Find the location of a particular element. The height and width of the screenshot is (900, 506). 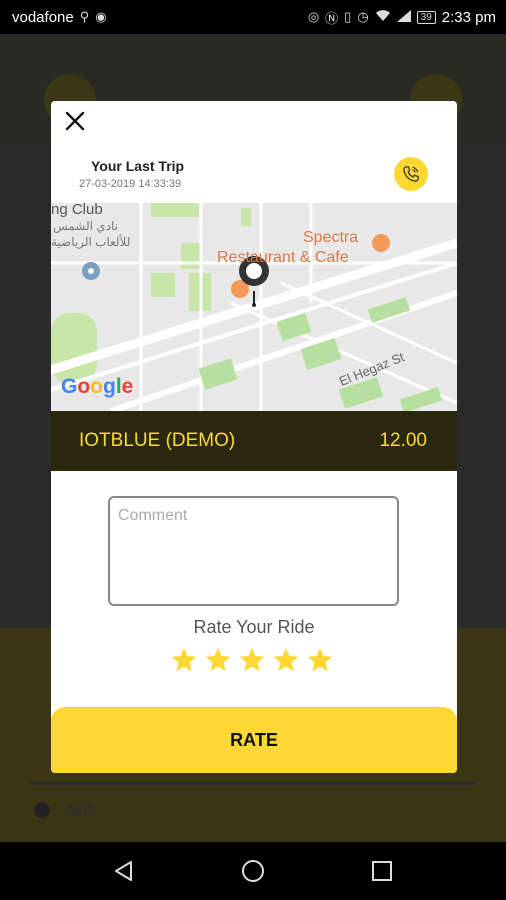

star-rating is located at coordinates (252, 660).